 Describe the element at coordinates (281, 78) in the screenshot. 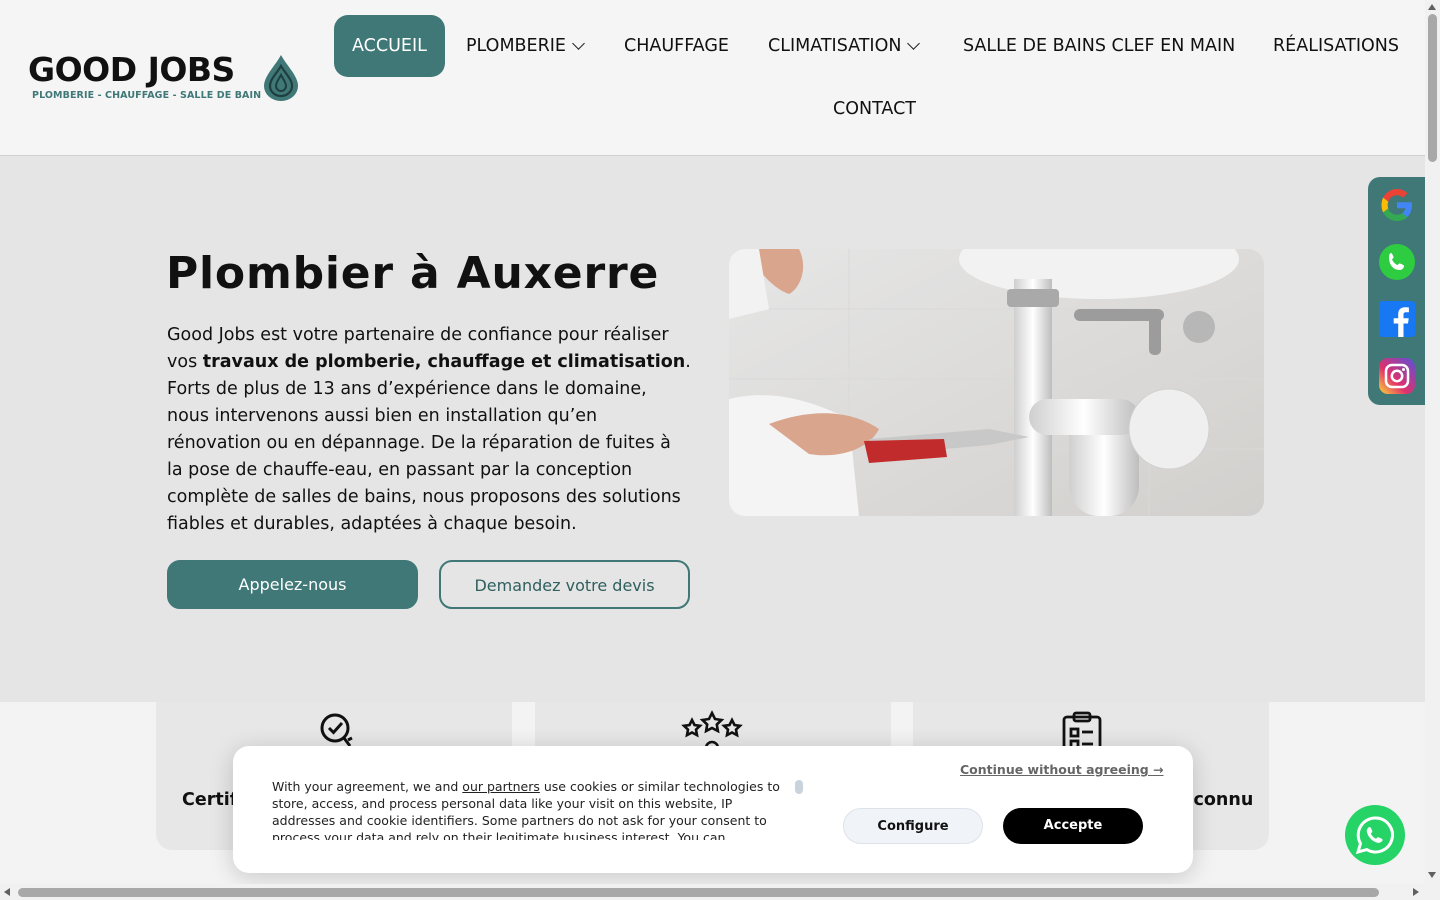

I see `water-drop-icon` at that location.